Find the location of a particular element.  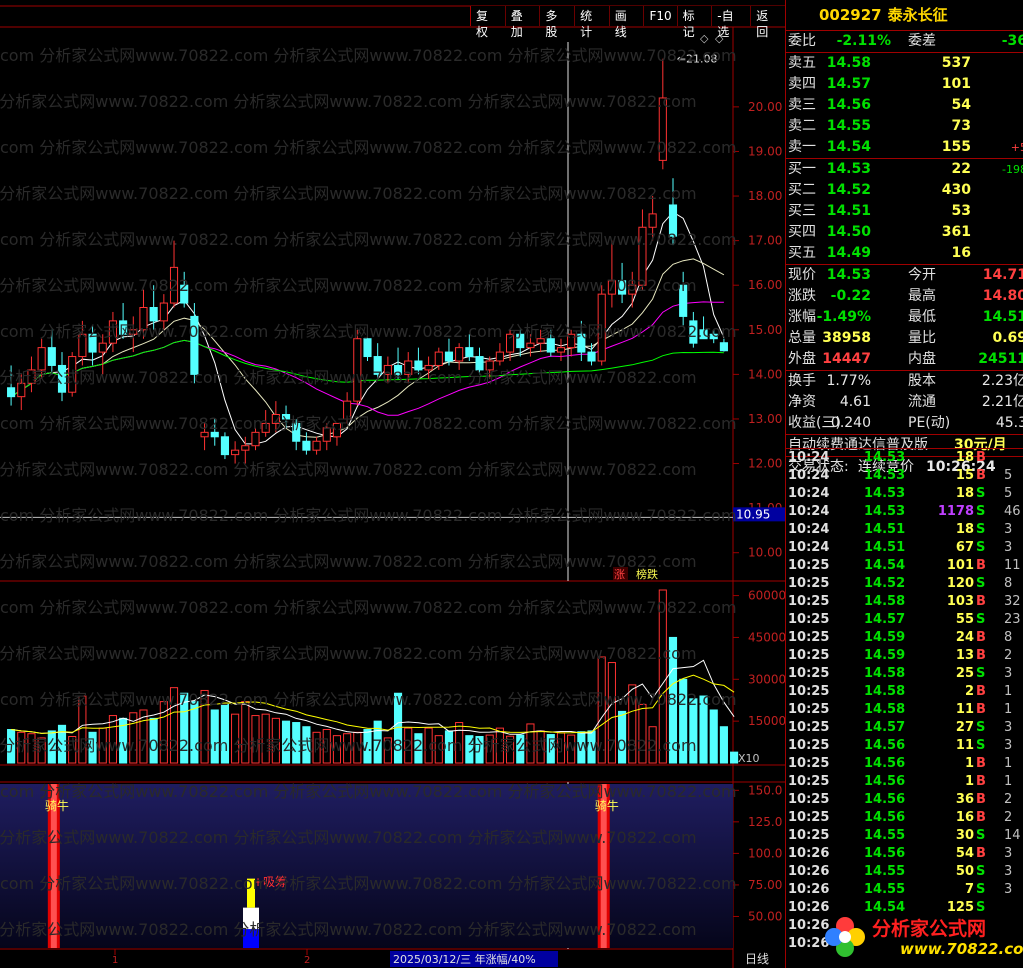

toolbar-back-button: 返回 is located at coordinates (767, 22).